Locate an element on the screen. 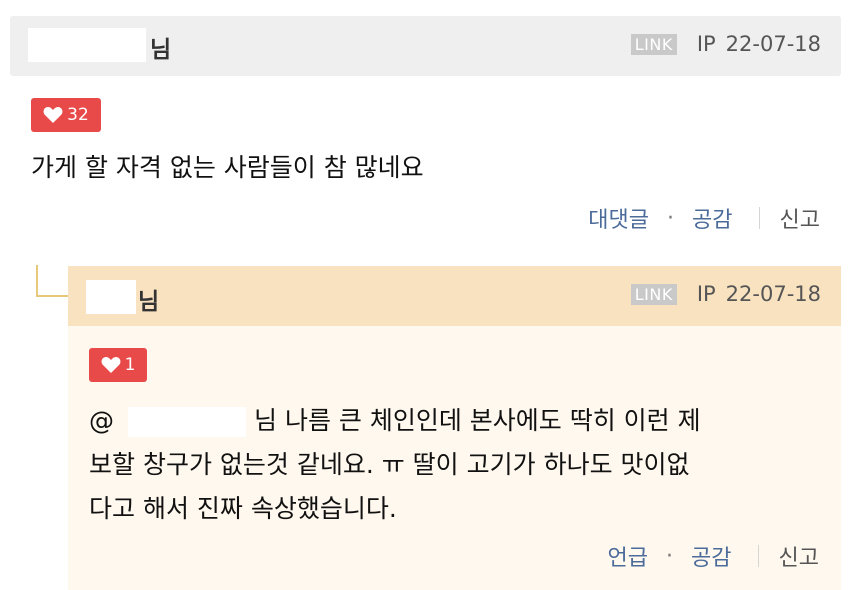  reply-meta: LINK IP 22-07-18 is located at coordinates (725, 294).